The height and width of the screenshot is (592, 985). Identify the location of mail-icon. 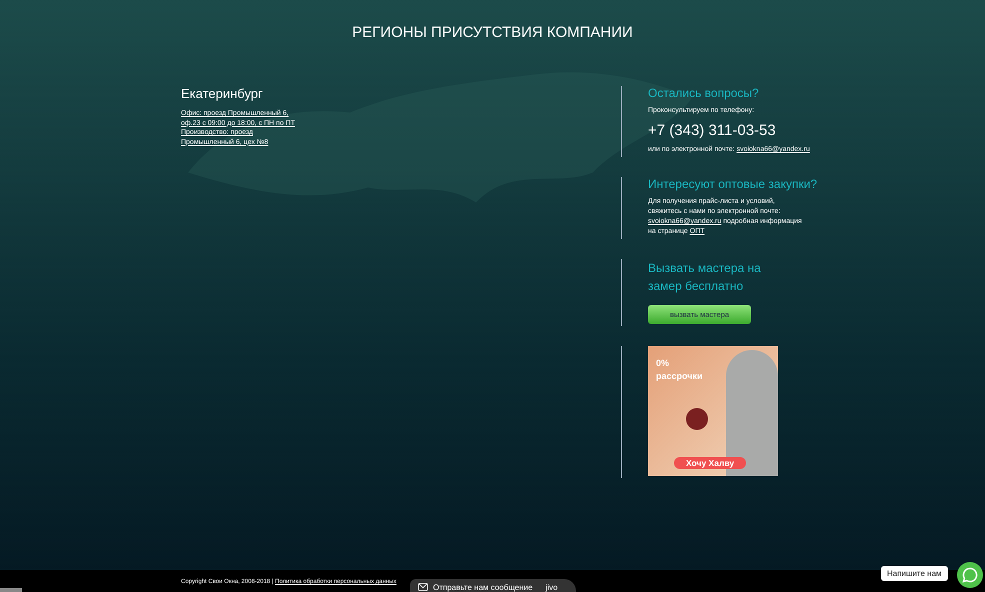
(423, 587).